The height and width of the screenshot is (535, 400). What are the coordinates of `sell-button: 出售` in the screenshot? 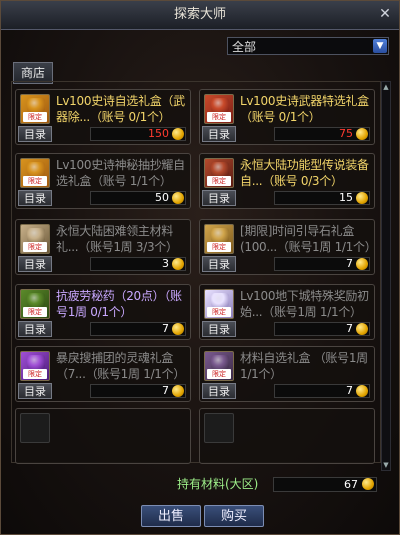 It's located at (171, 516).